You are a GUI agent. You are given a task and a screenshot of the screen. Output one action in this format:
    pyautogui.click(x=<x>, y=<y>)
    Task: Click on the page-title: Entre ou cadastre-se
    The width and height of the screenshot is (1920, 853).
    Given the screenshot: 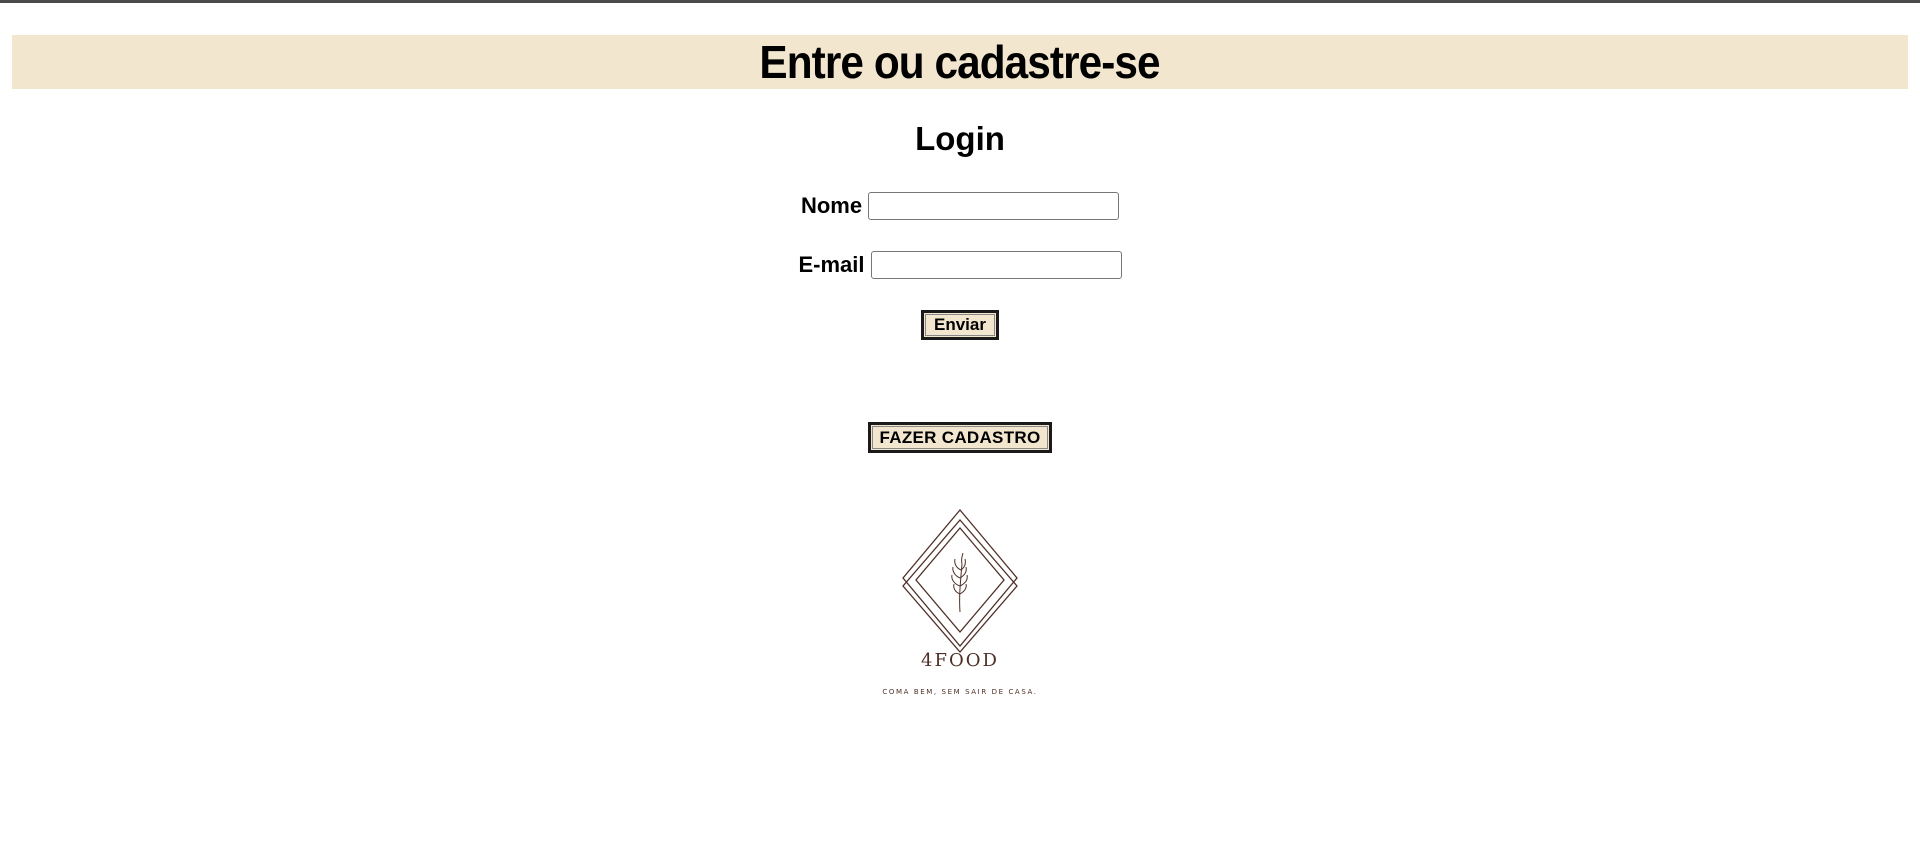 What is the action you would take?
    pyautogui.click(x=960, y=62)
    